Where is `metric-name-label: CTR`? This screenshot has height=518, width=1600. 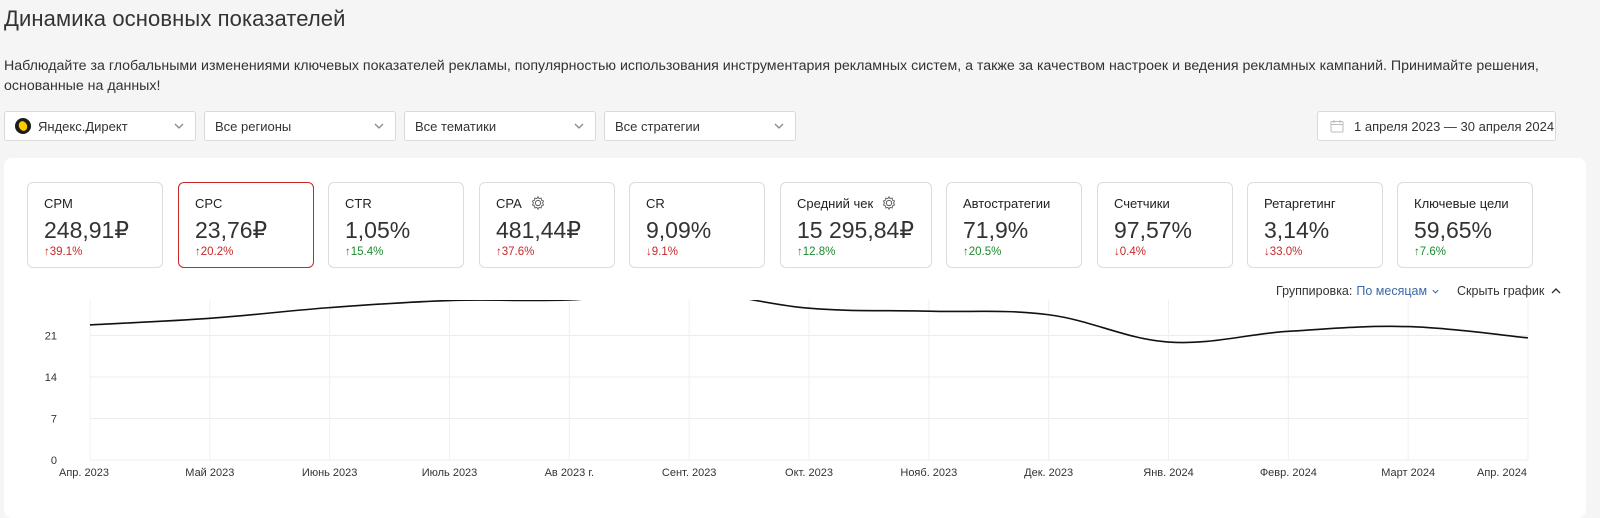
metric-name-label: CTR is located at coordinates (358, 203).